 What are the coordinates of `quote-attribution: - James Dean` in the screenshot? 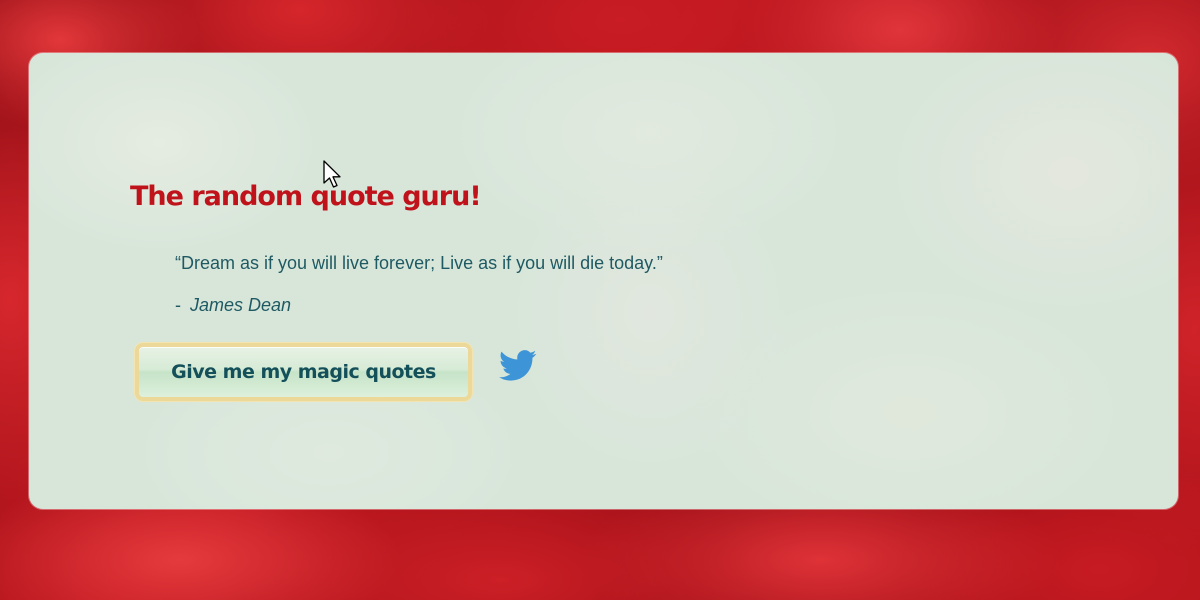 It's located at (233, 305).